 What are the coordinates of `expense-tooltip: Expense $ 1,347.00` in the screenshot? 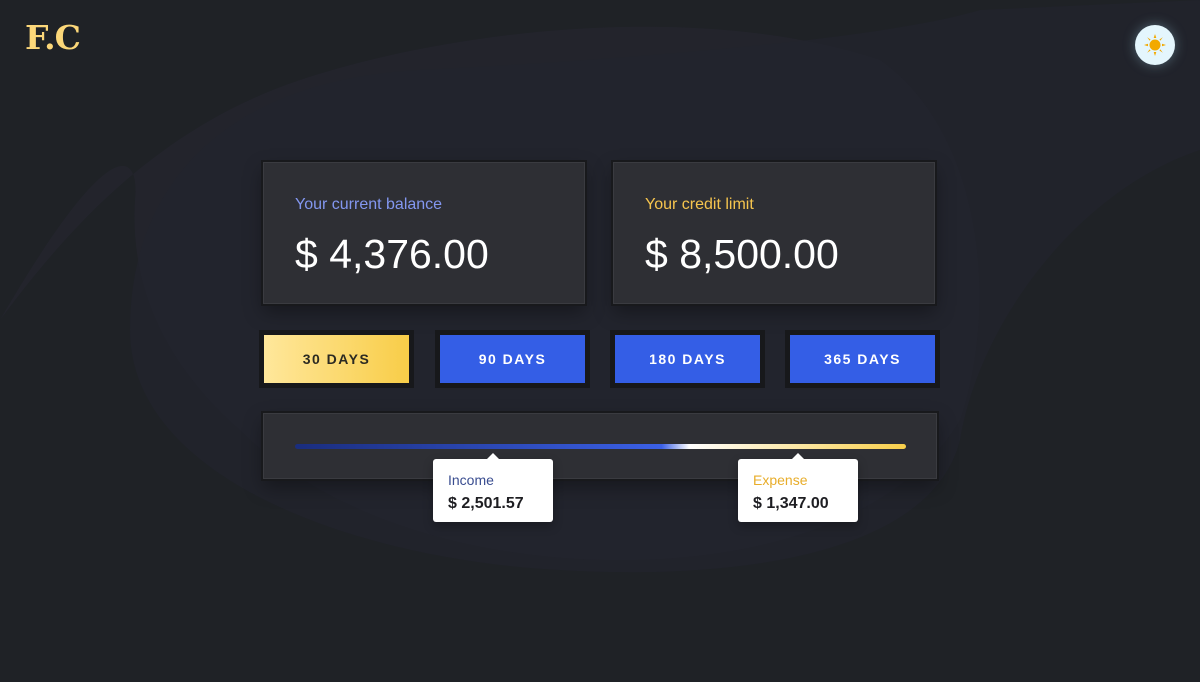 It's located at (798, 487).